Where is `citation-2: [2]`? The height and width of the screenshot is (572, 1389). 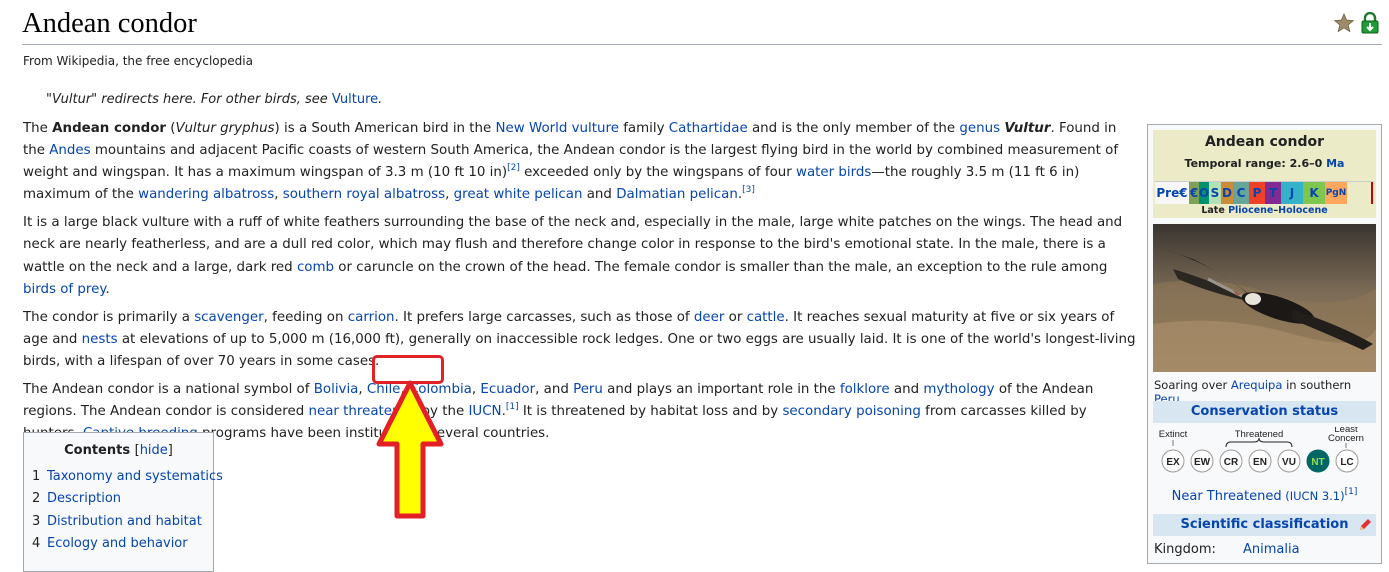
citation-2: [2] is located at coordinates (513, 168).